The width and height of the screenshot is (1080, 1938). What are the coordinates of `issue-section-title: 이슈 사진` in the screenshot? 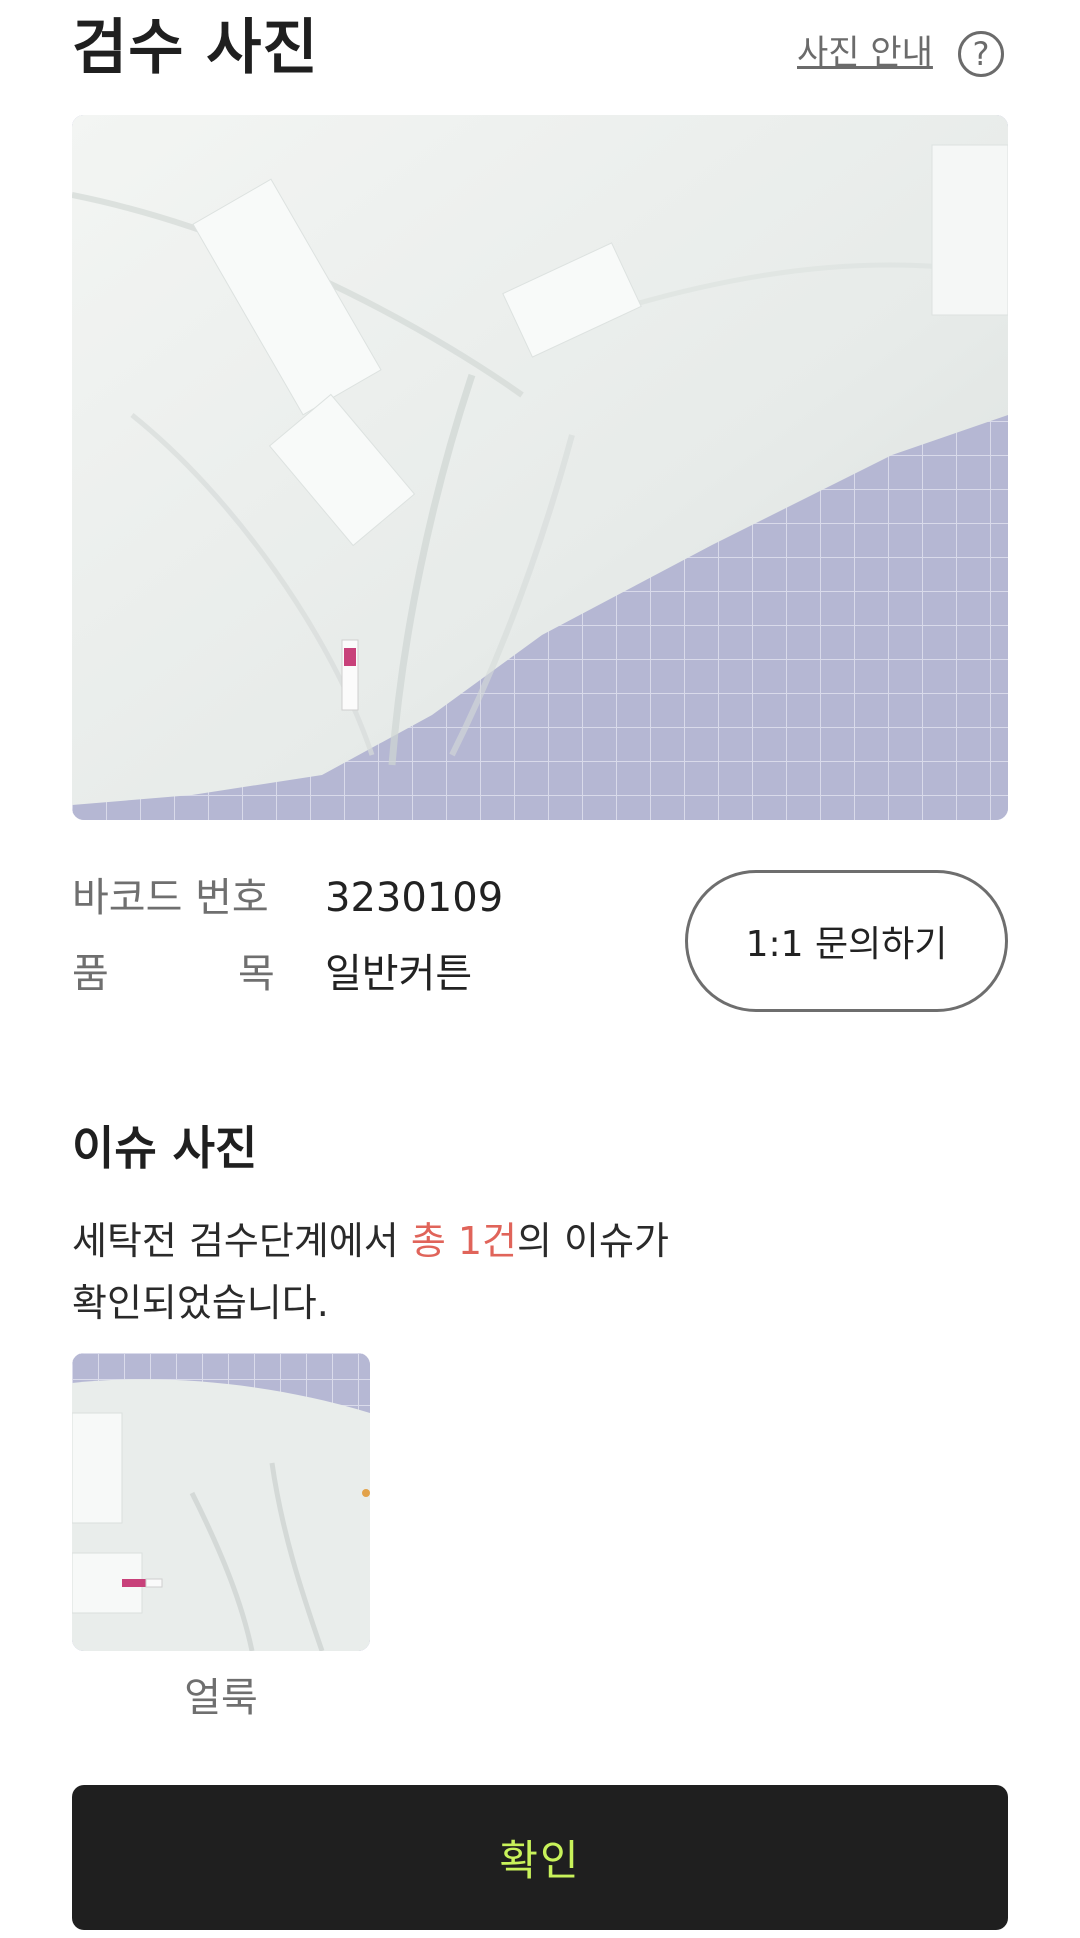 It's located at (165, 1148).